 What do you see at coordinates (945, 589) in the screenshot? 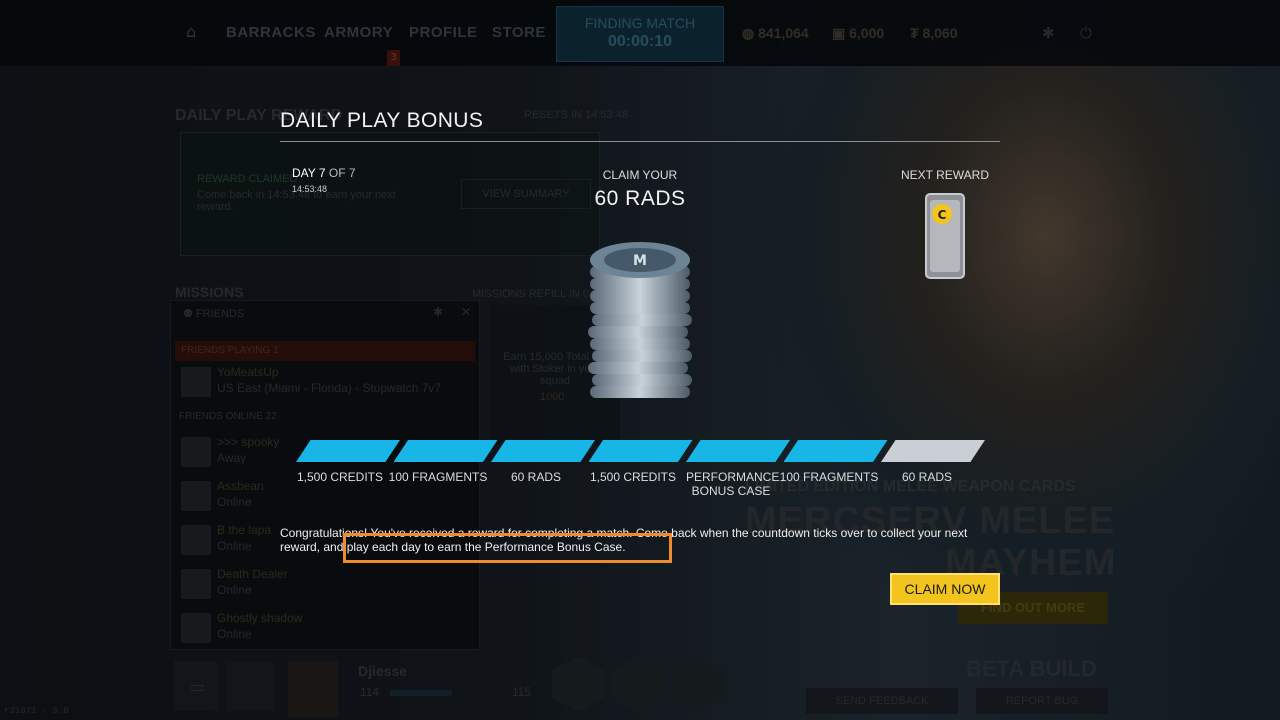
I see `claim-now-button: CLAIM NOW` at bounding box center [945, 589].